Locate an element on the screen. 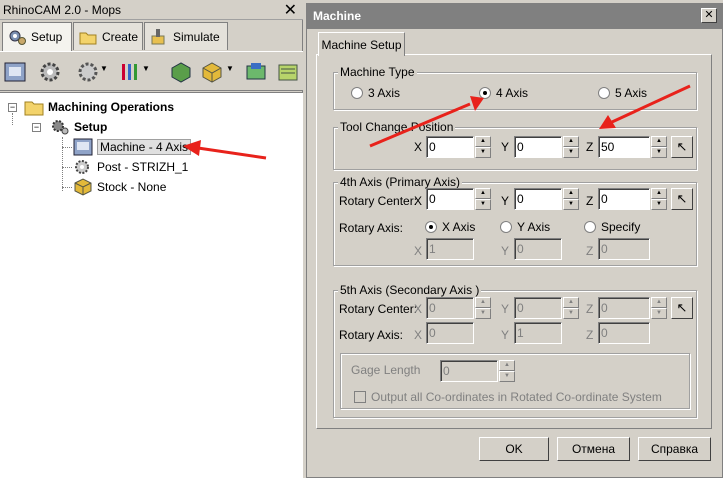 Image resolution: width=723 pixels, height=478 pixels. axis4-vz-label: Z is located at coordinates (590, 251).